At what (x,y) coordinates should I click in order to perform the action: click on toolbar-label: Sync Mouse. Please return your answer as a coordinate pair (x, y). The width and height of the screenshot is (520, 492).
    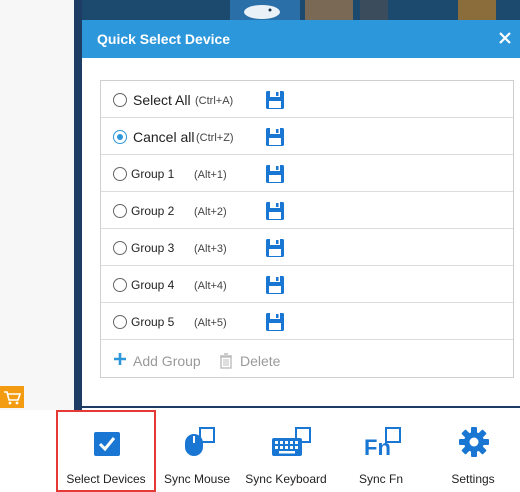
    Looking at the image, I should click on (197, 479).